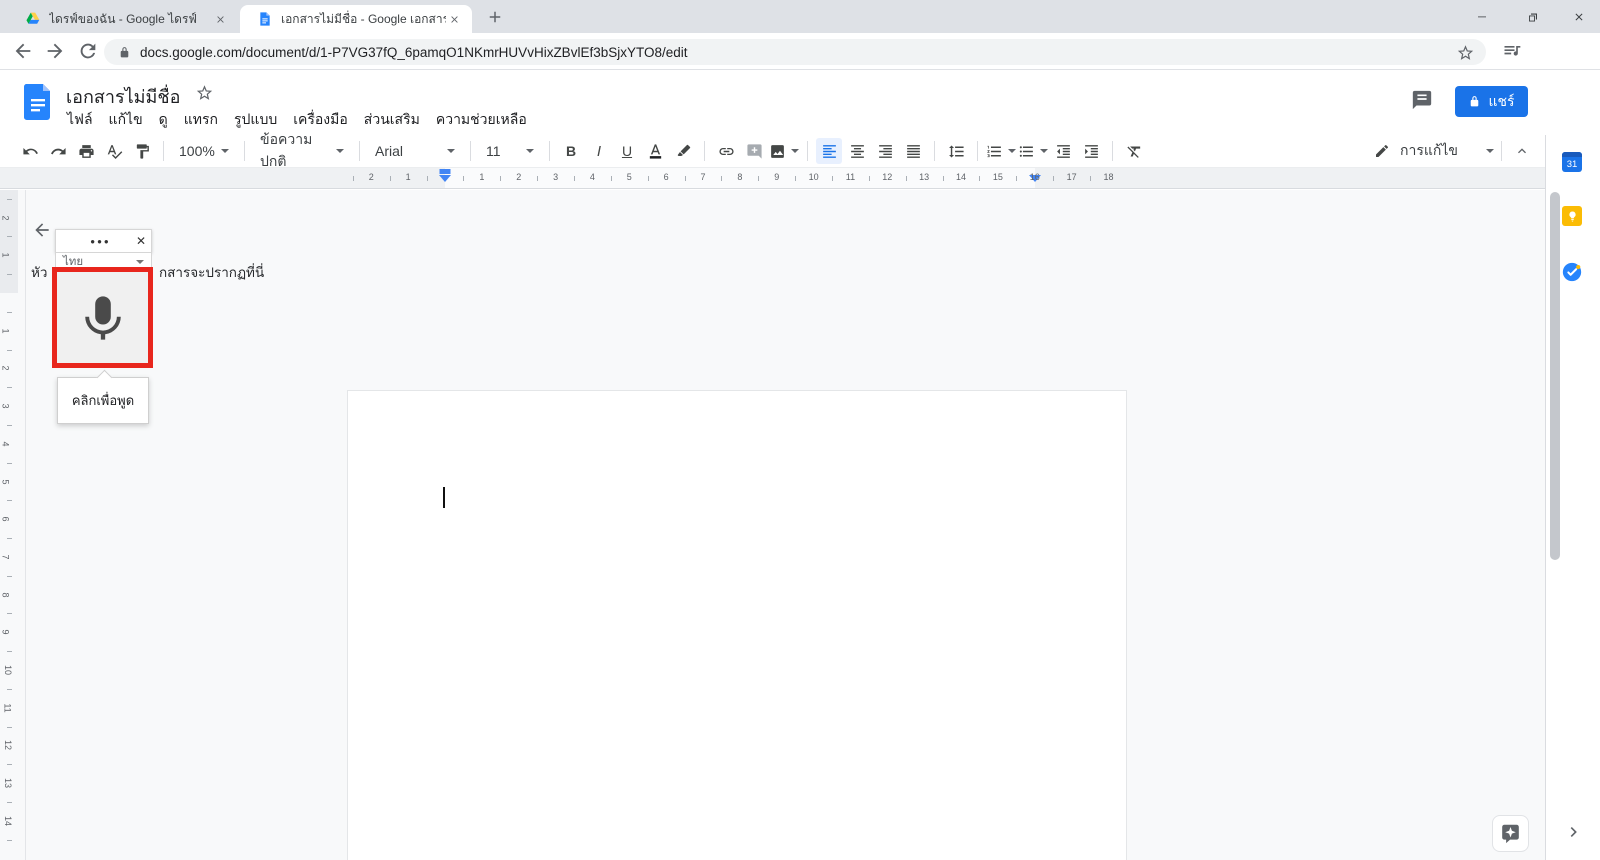 Image resolution: width=1600 pixels, height=860 pixels. Describe the element at coordinates (1033, 151) in the screenshot. I see `bulleted-list-button` at that location.